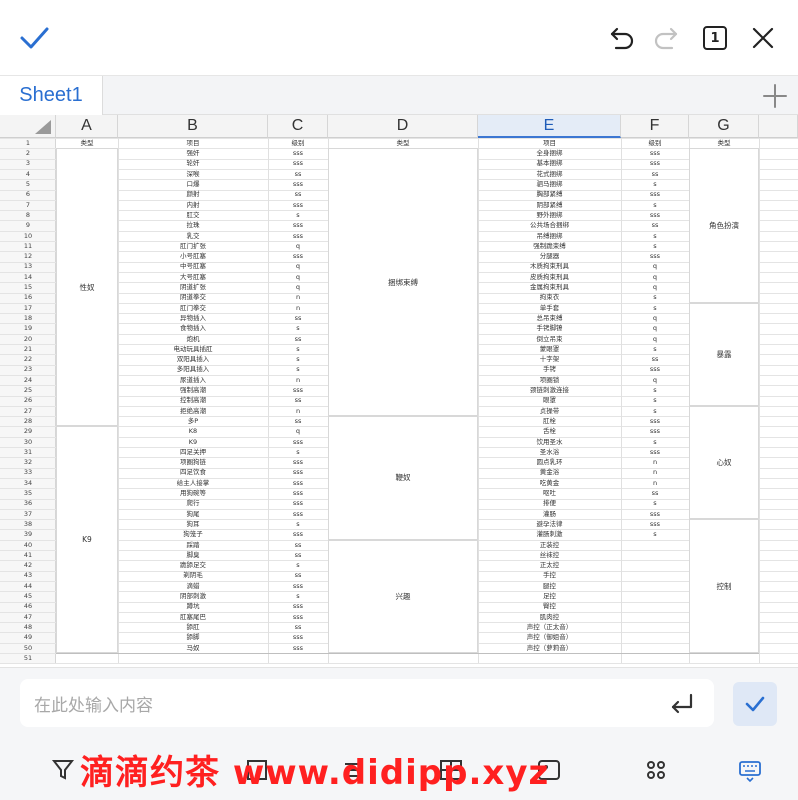  What do you see at coordinates (549, 627) in the screenshot?
I see `cell-e48: 声控（正太音）` at bounding box center [549, 627].